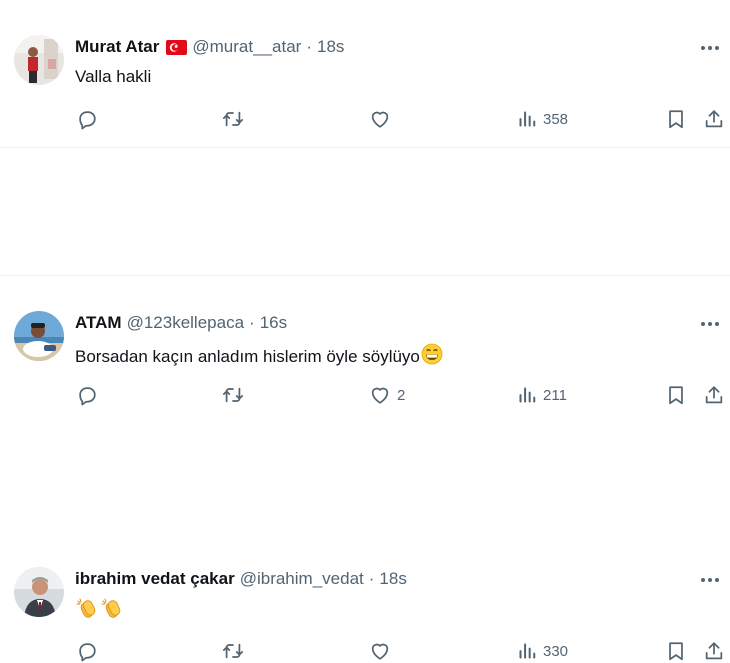  Describe the element at coordinates (556, 119) in the screenshot. I see `view-count: 358` at that location.